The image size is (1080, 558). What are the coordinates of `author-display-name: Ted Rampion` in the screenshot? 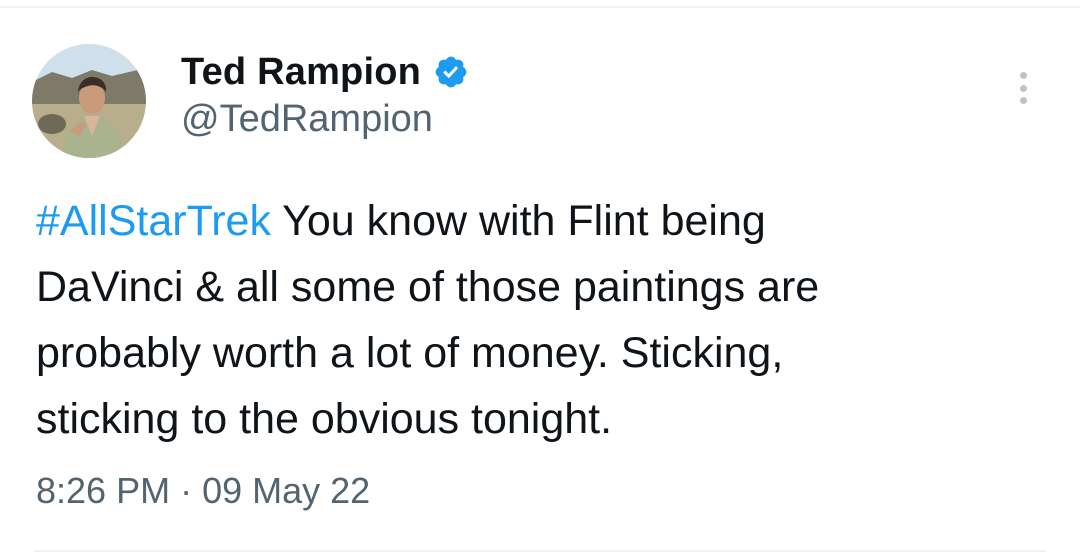 It's located at (301, 72).